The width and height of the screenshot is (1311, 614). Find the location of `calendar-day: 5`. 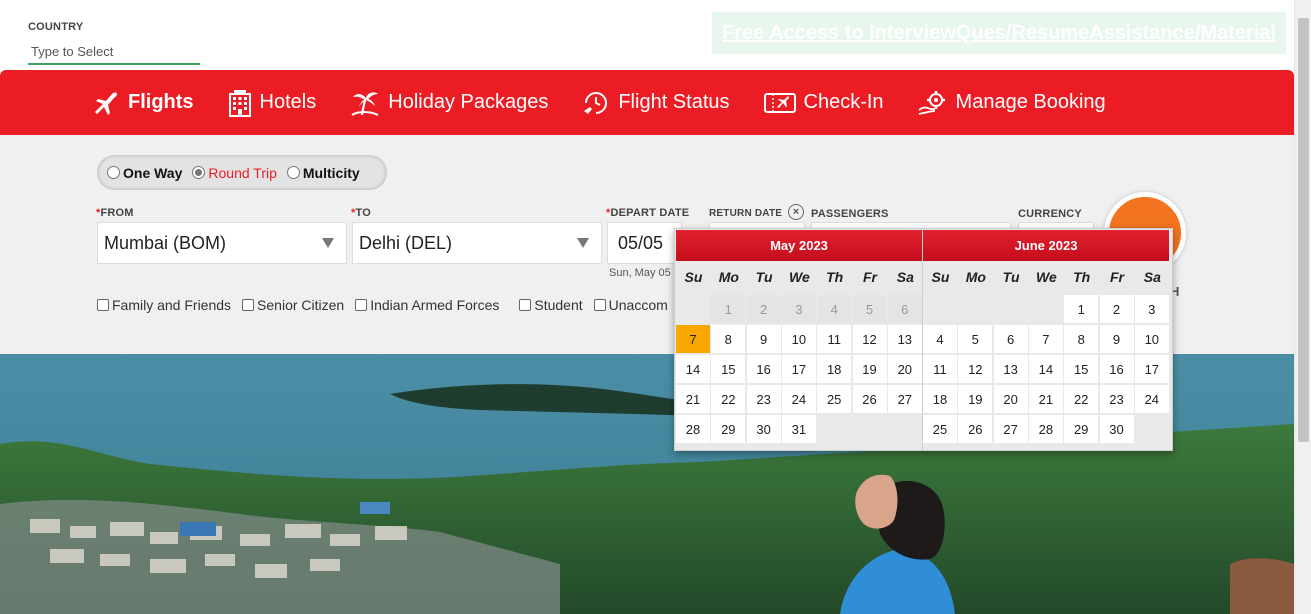

calendar-day: 5 is located at coordinates (975, 339).